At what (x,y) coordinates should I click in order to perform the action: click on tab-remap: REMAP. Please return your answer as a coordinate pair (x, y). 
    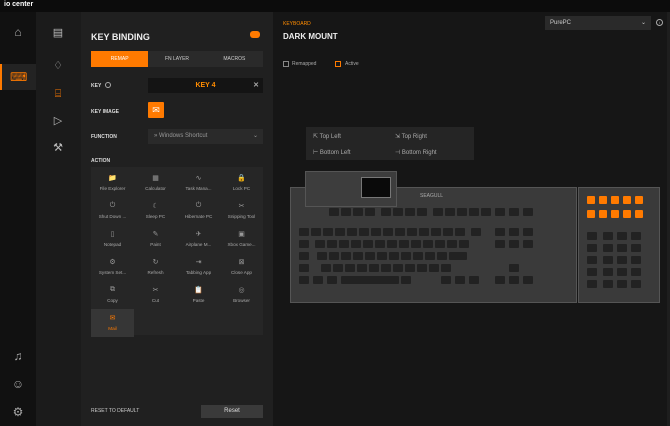
    Looking at the image, I should click on (120, 59).